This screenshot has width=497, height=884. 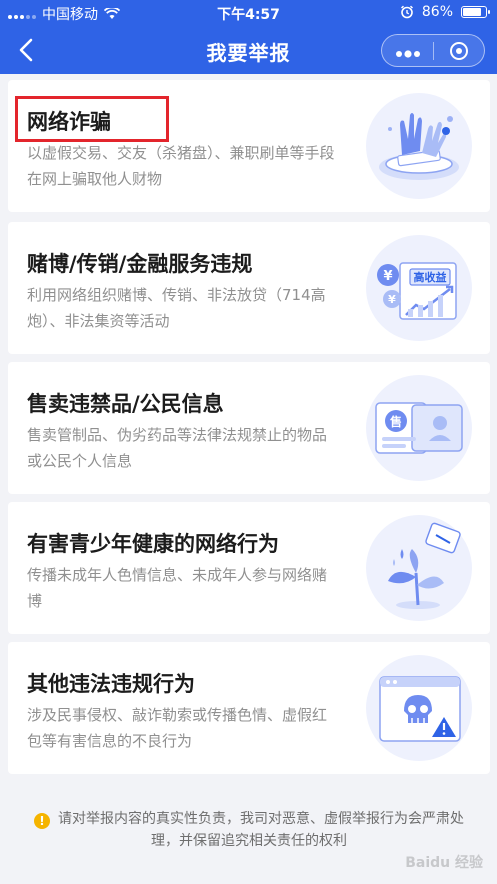 I want to click on target-icon, so click(x=458, y=50).